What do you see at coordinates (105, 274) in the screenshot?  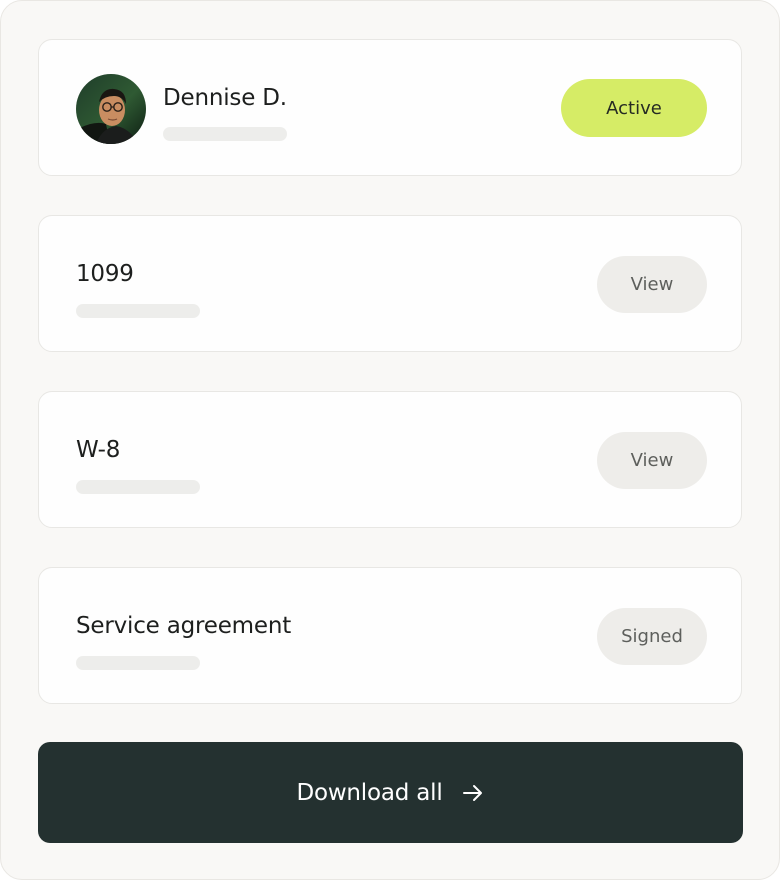 I see `document-title: 1099` at bounding box center [105, 274].